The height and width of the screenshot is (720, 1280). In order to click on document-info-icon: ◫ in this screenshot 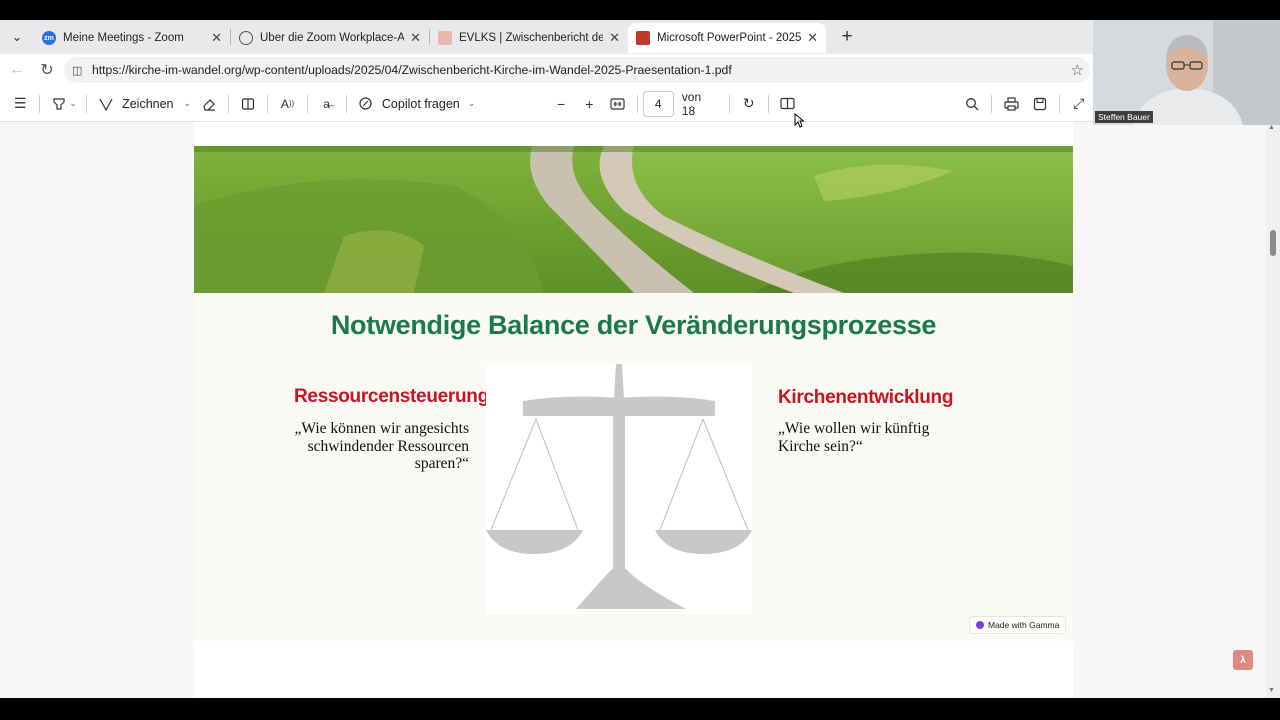, I will do `click(79, 70)`.